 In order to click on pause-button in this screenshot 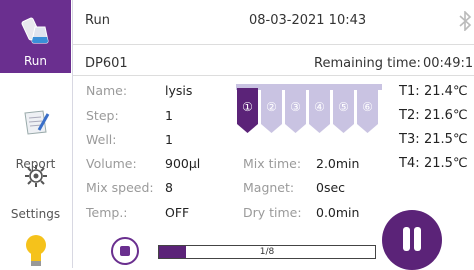, I will do `click(412, 240)`.